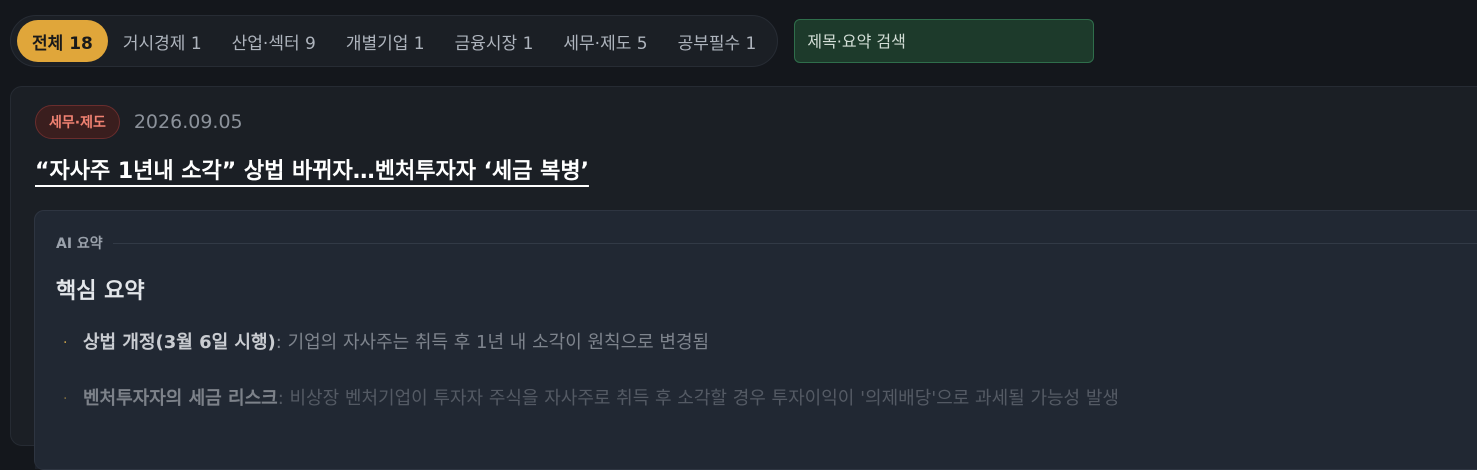 This screenshot has height=470, width=1477. I want to click on bullet-keyword: 벤처투자자의 세금 리스크, so click(180, 398).